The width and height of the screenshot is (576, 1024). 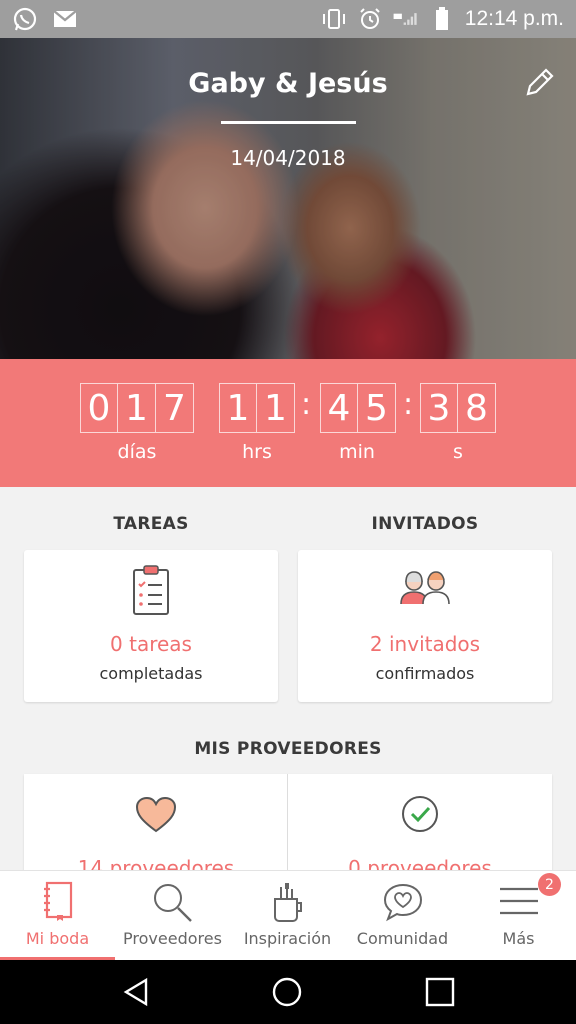 I want to click on guests-subtitle: confirmados, so click(x=425, y=673).